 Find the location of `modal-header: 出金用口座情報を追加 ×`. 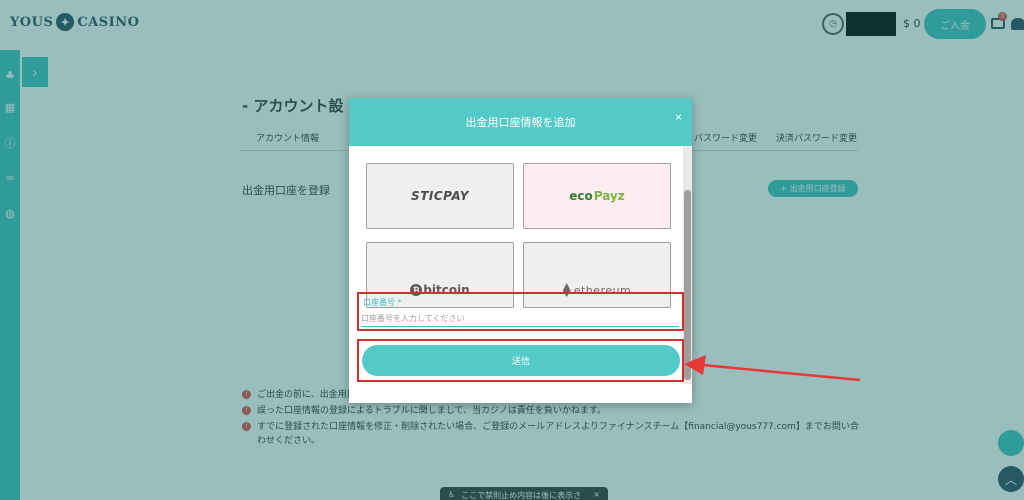

modal-header: 出金用口座情報を追加 × is located at coordinates (520, 122).